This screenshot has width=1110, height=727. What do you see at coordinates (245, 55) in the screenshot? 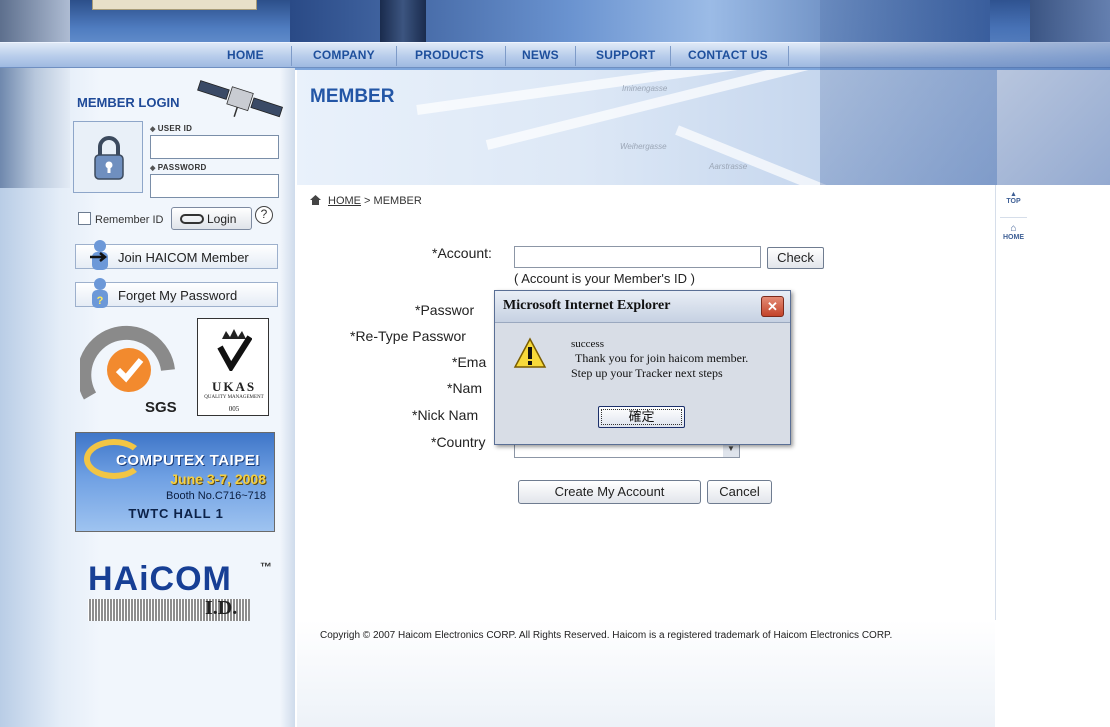
I see `nav-home: HOME` at bounding box center [245, 55].